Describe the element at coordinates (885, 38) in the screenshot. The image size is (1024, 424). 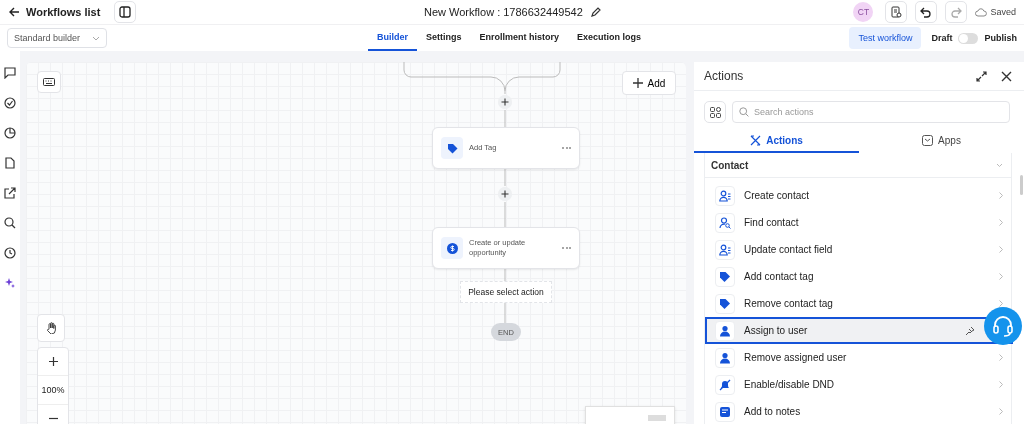
I see `test-workflow-button: Test workflow` at that location.